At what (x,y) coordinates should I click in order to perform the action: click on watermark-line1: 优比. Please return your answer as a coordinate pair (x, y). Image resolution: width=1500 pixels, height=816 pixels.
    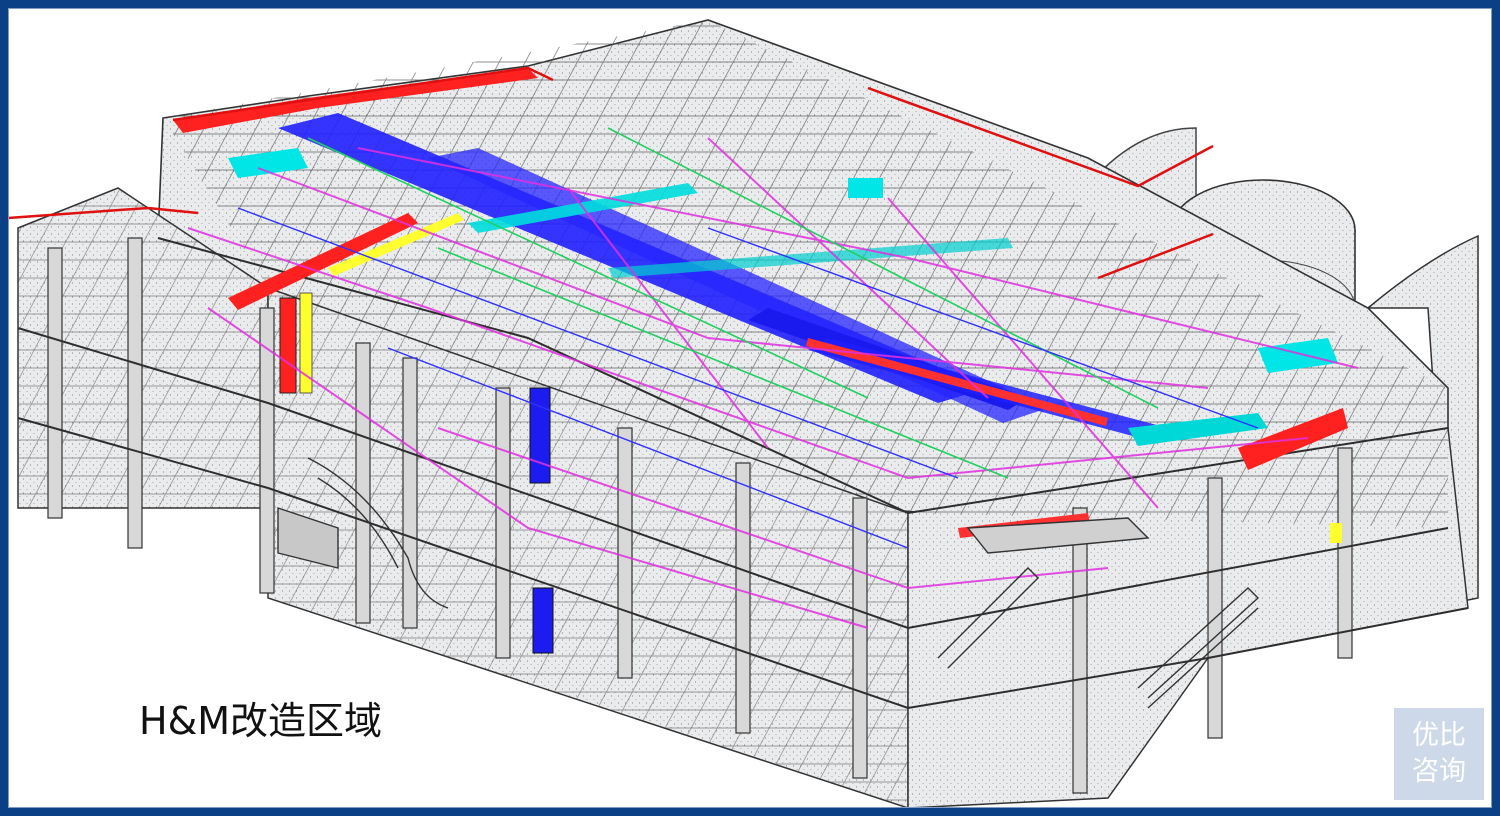
    Looking at the image, I should click on (1439, 735).